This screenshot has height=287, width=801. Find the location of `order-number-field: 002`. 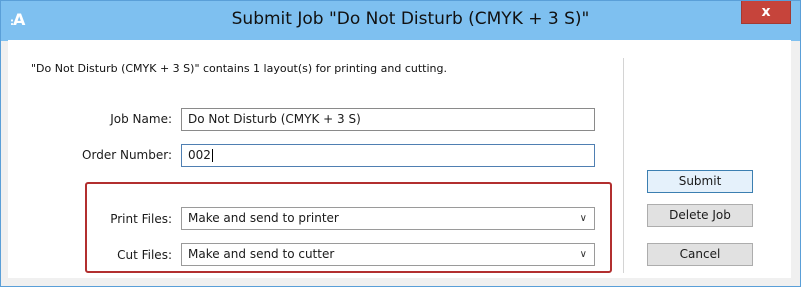

order-number-field: 002 is located at coordinates (388, 155).